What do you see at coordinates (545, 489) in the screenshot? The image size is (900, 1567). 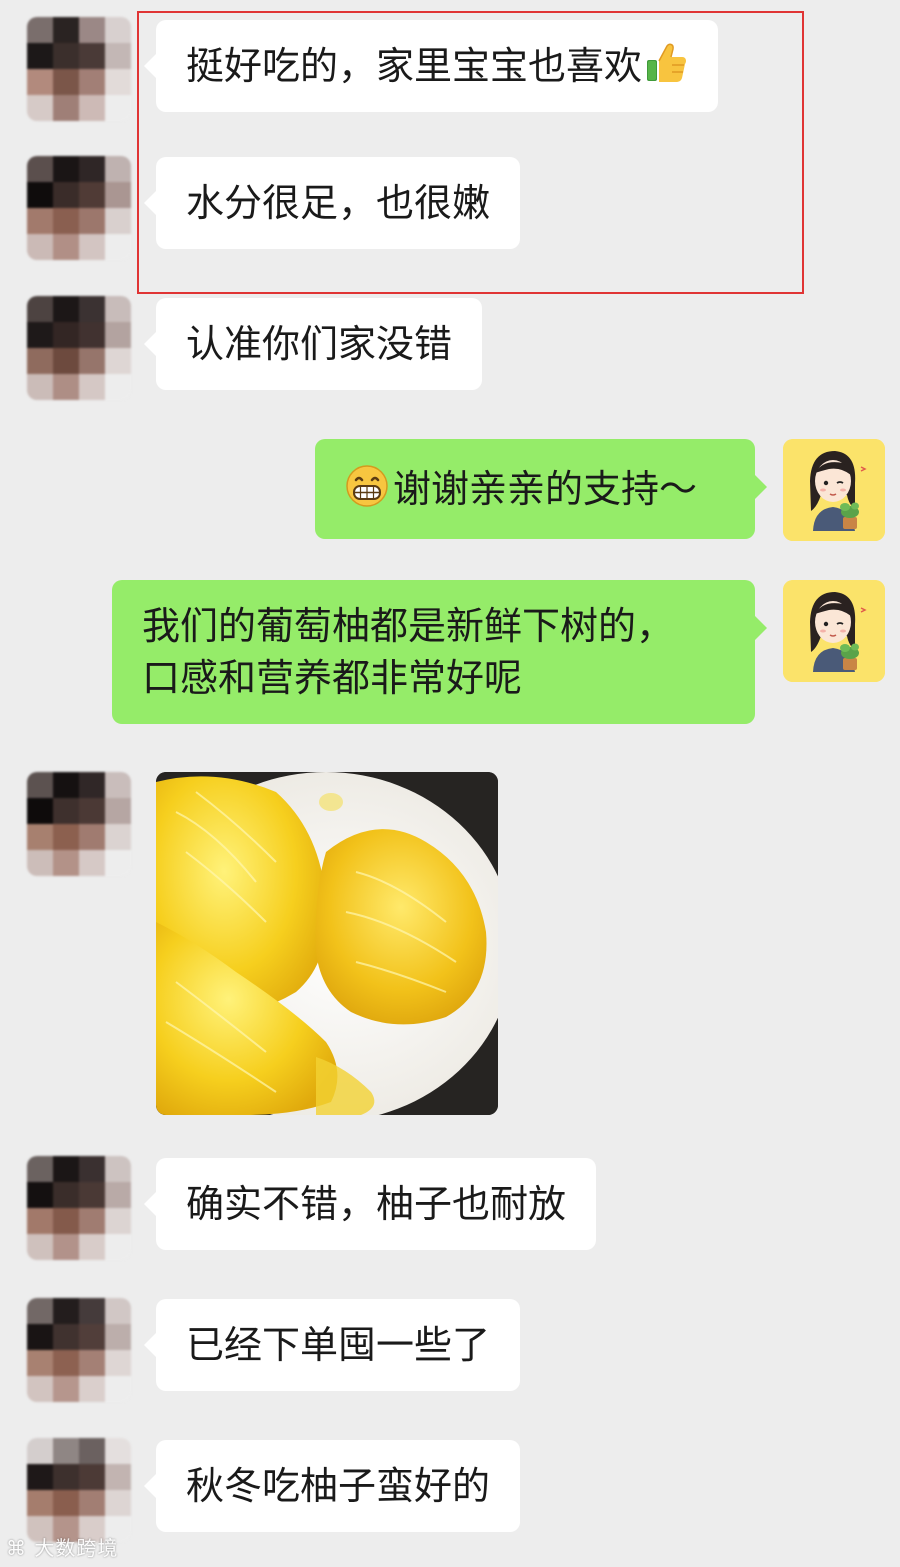 I see `message-text: 谢谢亲亲的支持～` at bounding box center [545, 489].